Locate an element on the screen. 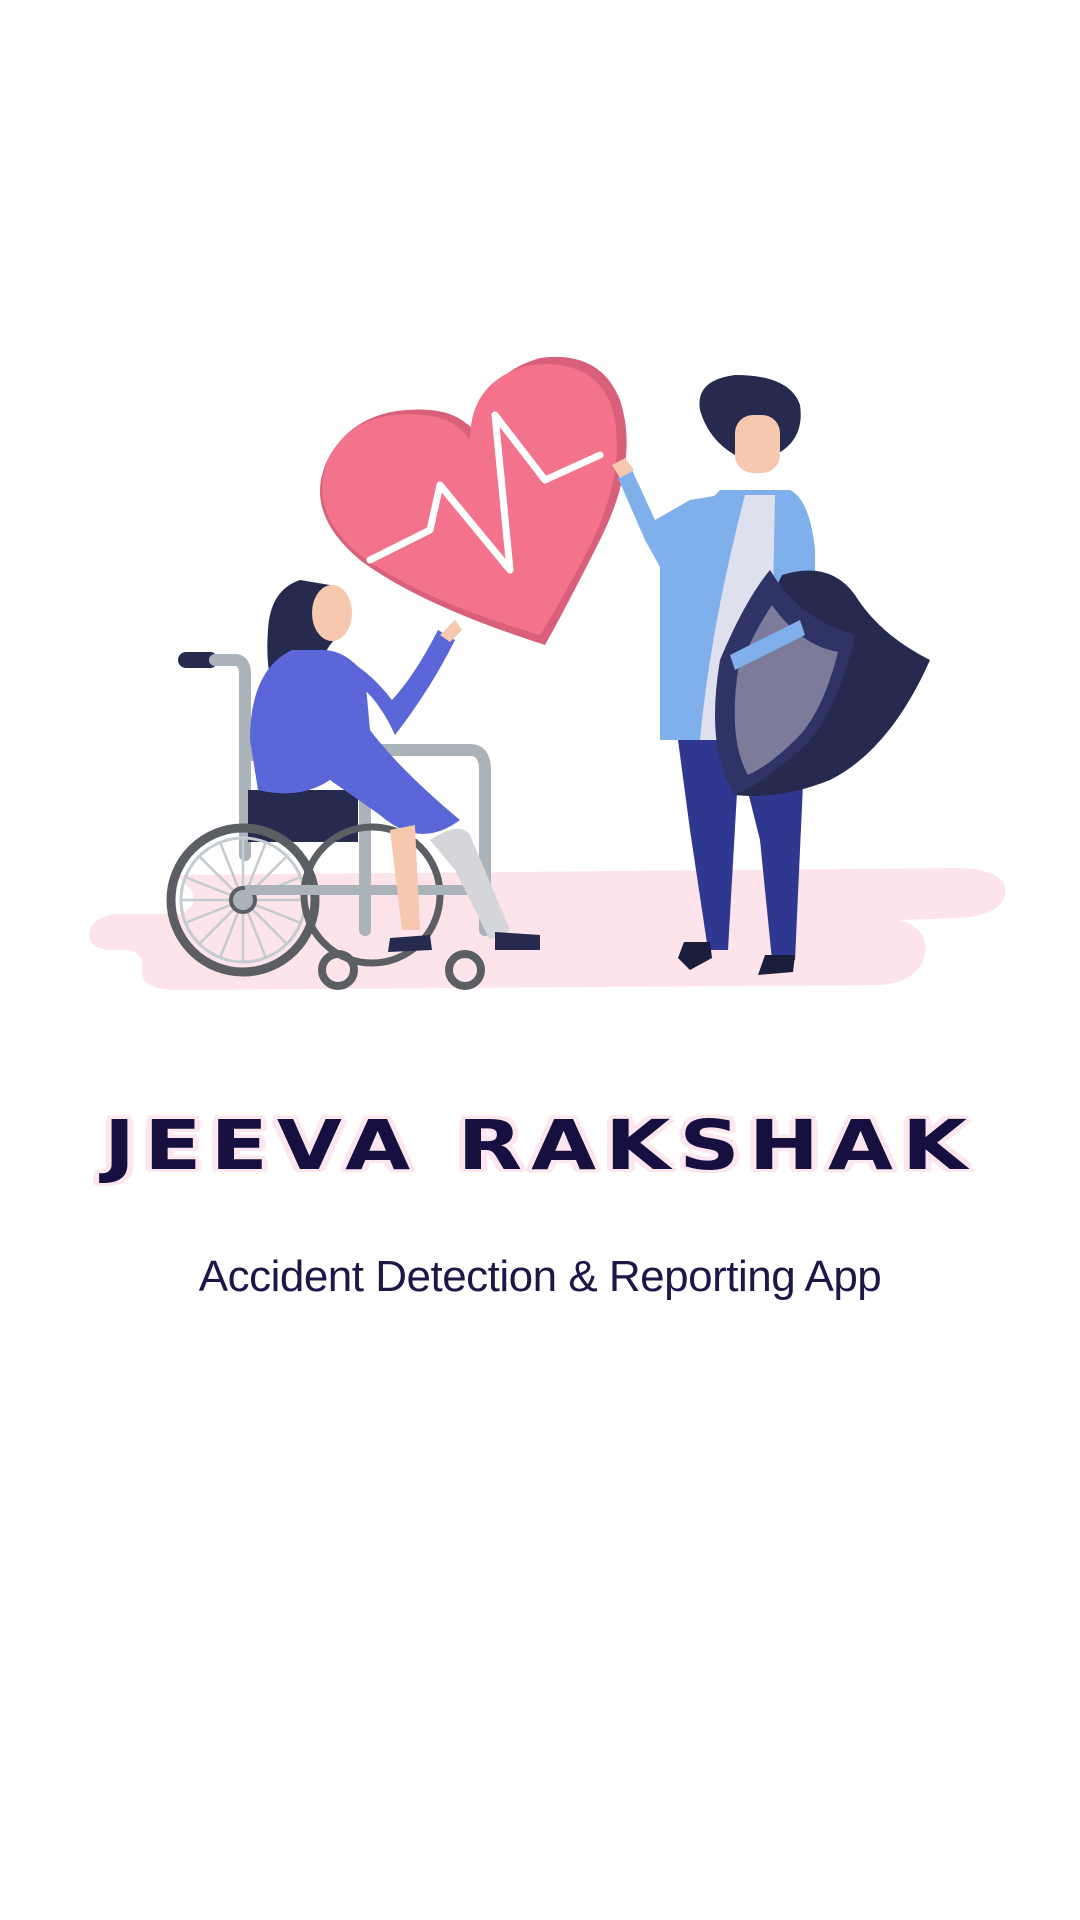 The image size is (1080, 1920). app-subtitle: Accident Detection & Reporting App is located at coordinates (540, 1276).